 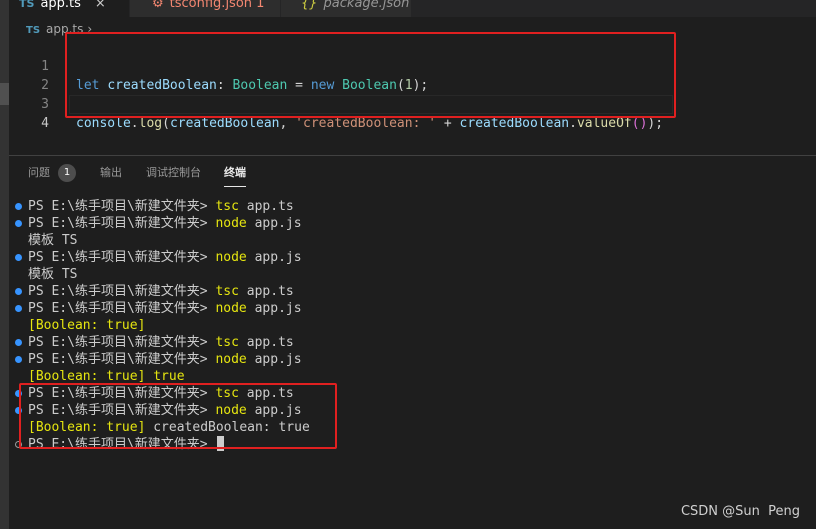 What do you see at coordinates (60, 5) in the screenshot?
I see `tab-label: app.ts` at bounding box center [60, 5].